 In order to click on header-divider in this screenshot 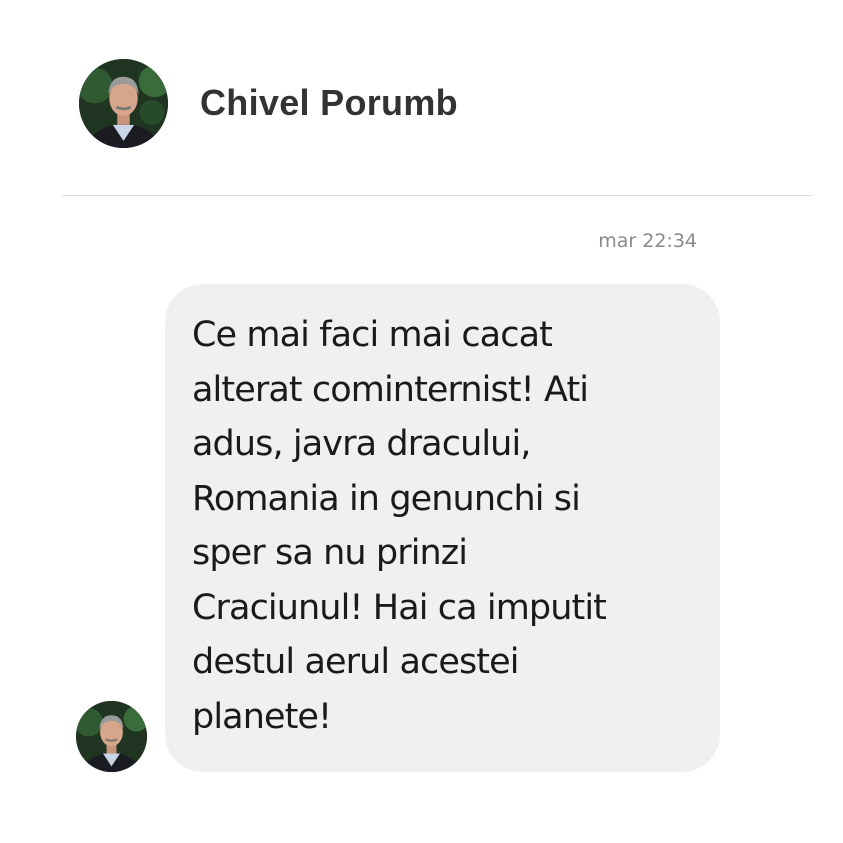, I will do `click(437, 195)`.